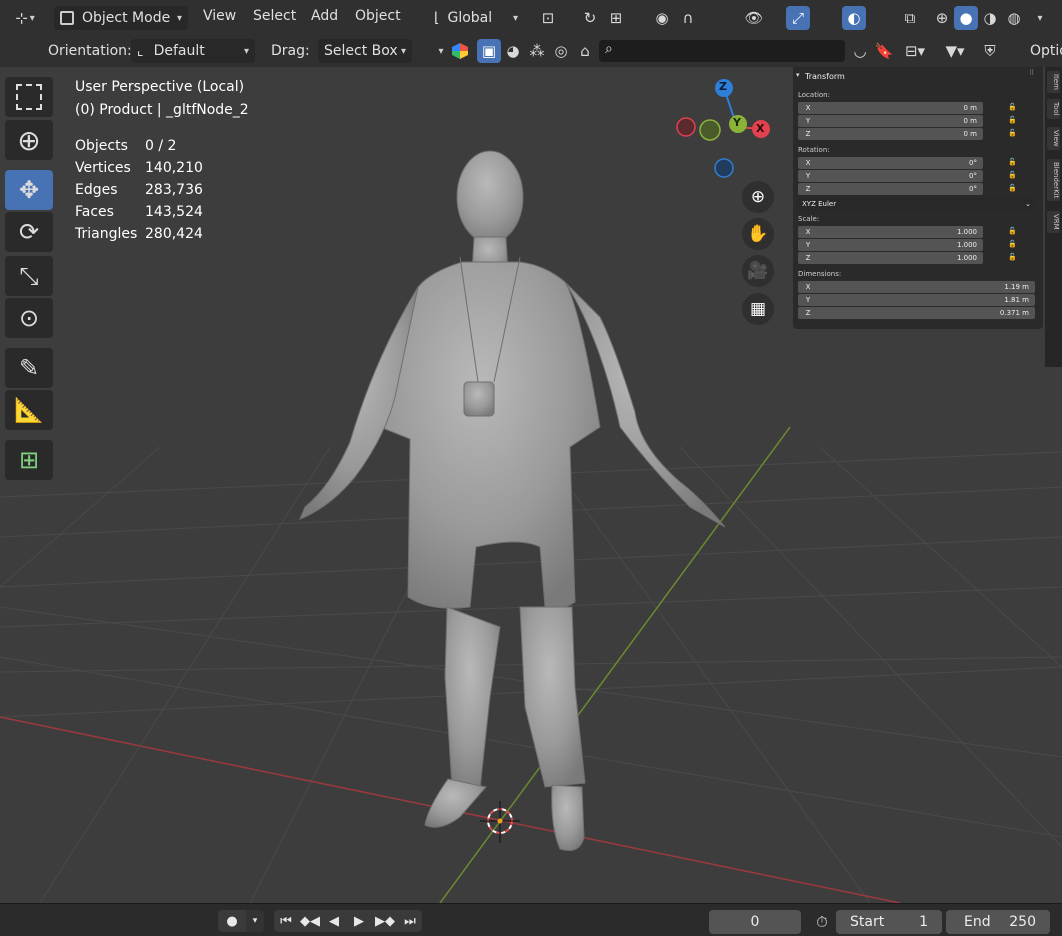  I want to click on transform-orientation-dropdown: ⌊ Global ▾, so click(476, 18).